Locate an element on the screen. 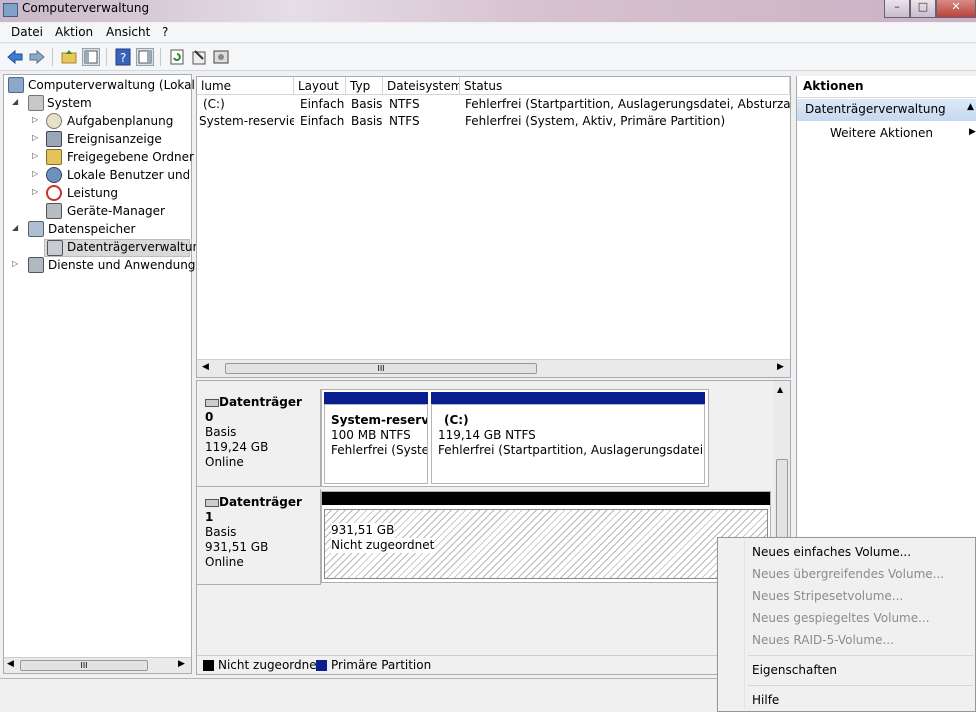  menu-datei: Datei is located at coordinates (27, 32).